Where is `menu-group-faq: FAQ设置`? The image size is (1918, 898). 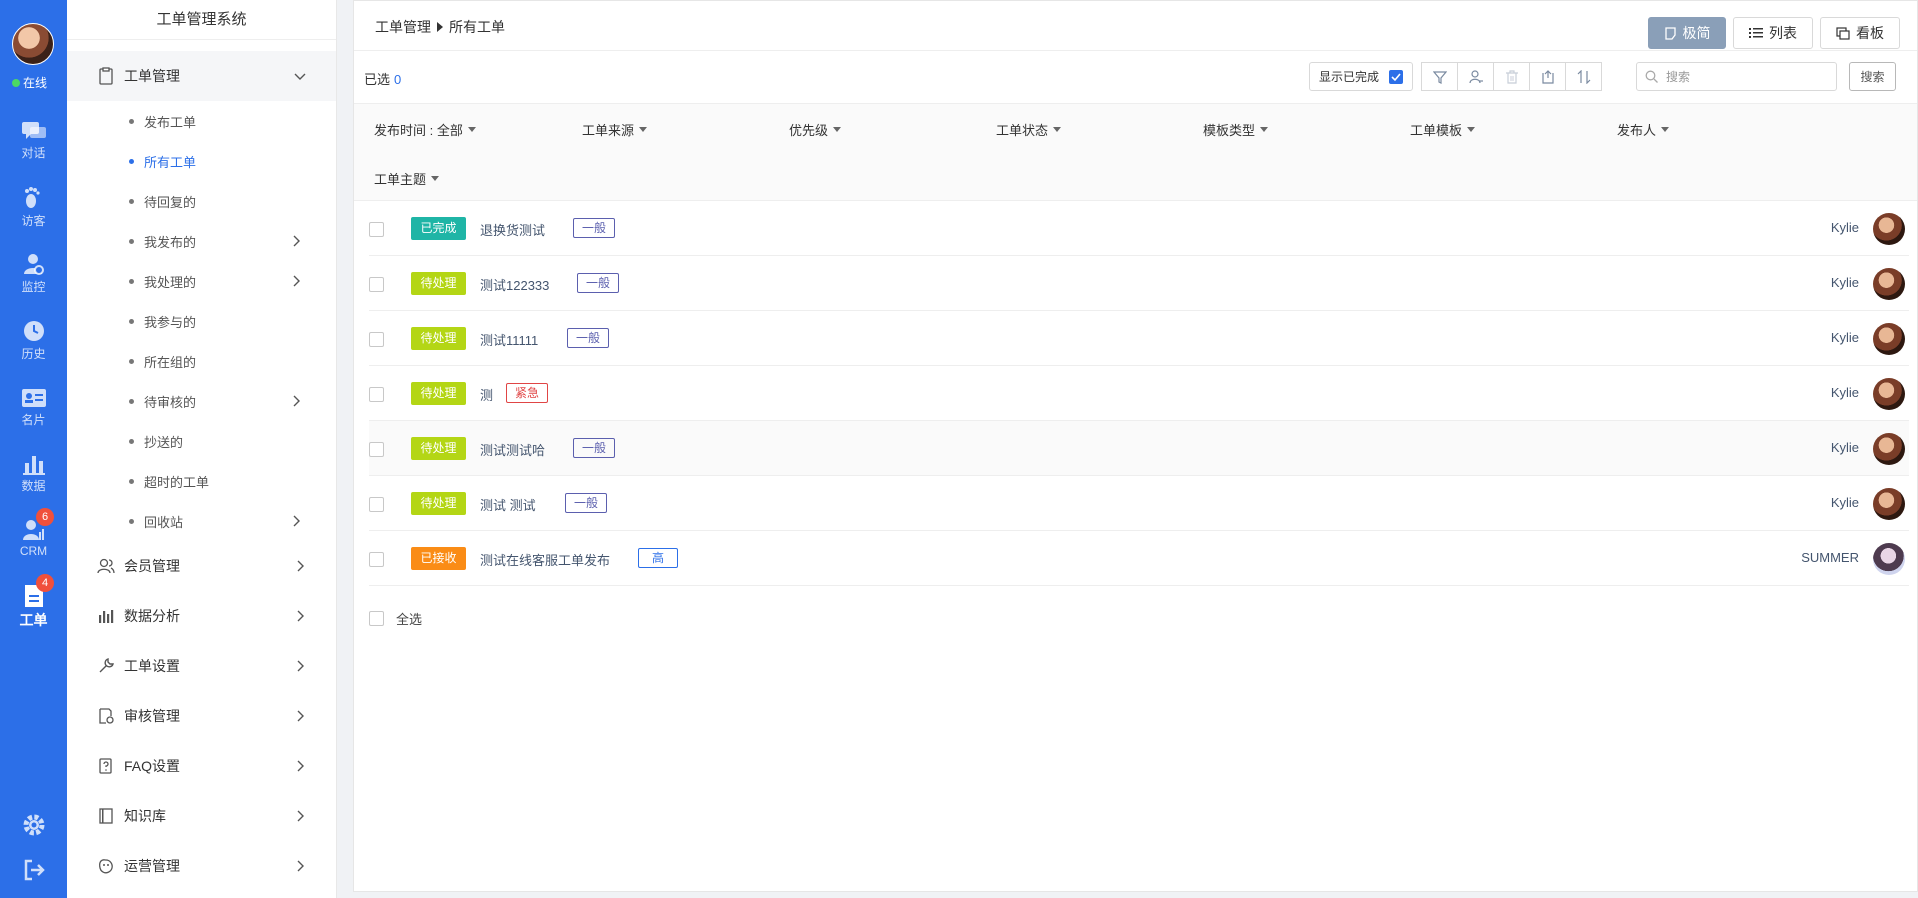 menu-group-faq: FAQ设置 is located at coordinates (201, 766).